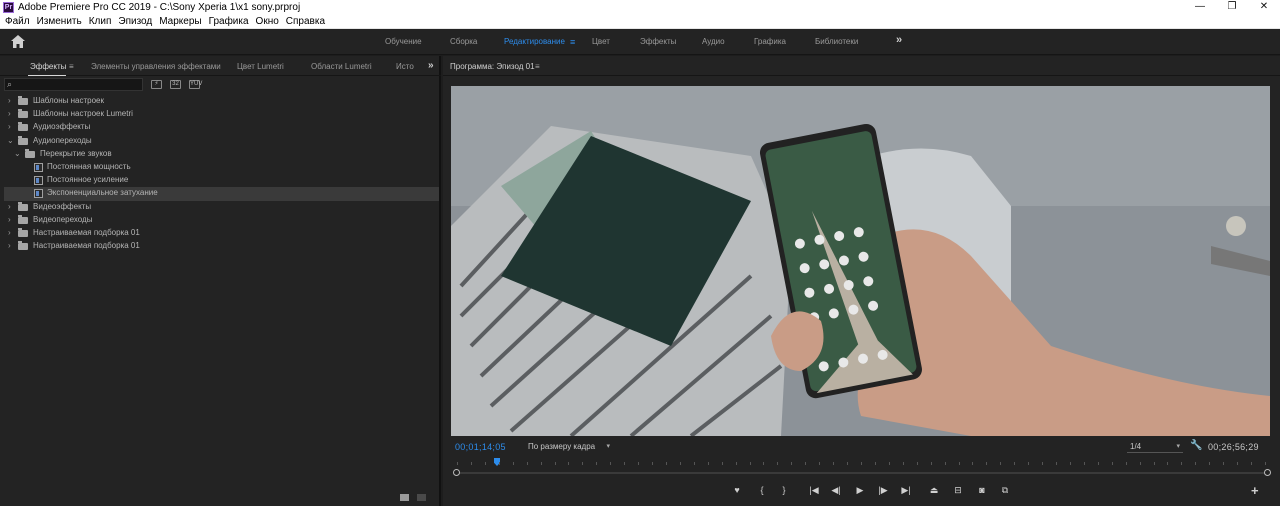 The height and width of the screenshot is (506, 1280). I want to click on add-marker-icon: ♥, so click(737, 490).